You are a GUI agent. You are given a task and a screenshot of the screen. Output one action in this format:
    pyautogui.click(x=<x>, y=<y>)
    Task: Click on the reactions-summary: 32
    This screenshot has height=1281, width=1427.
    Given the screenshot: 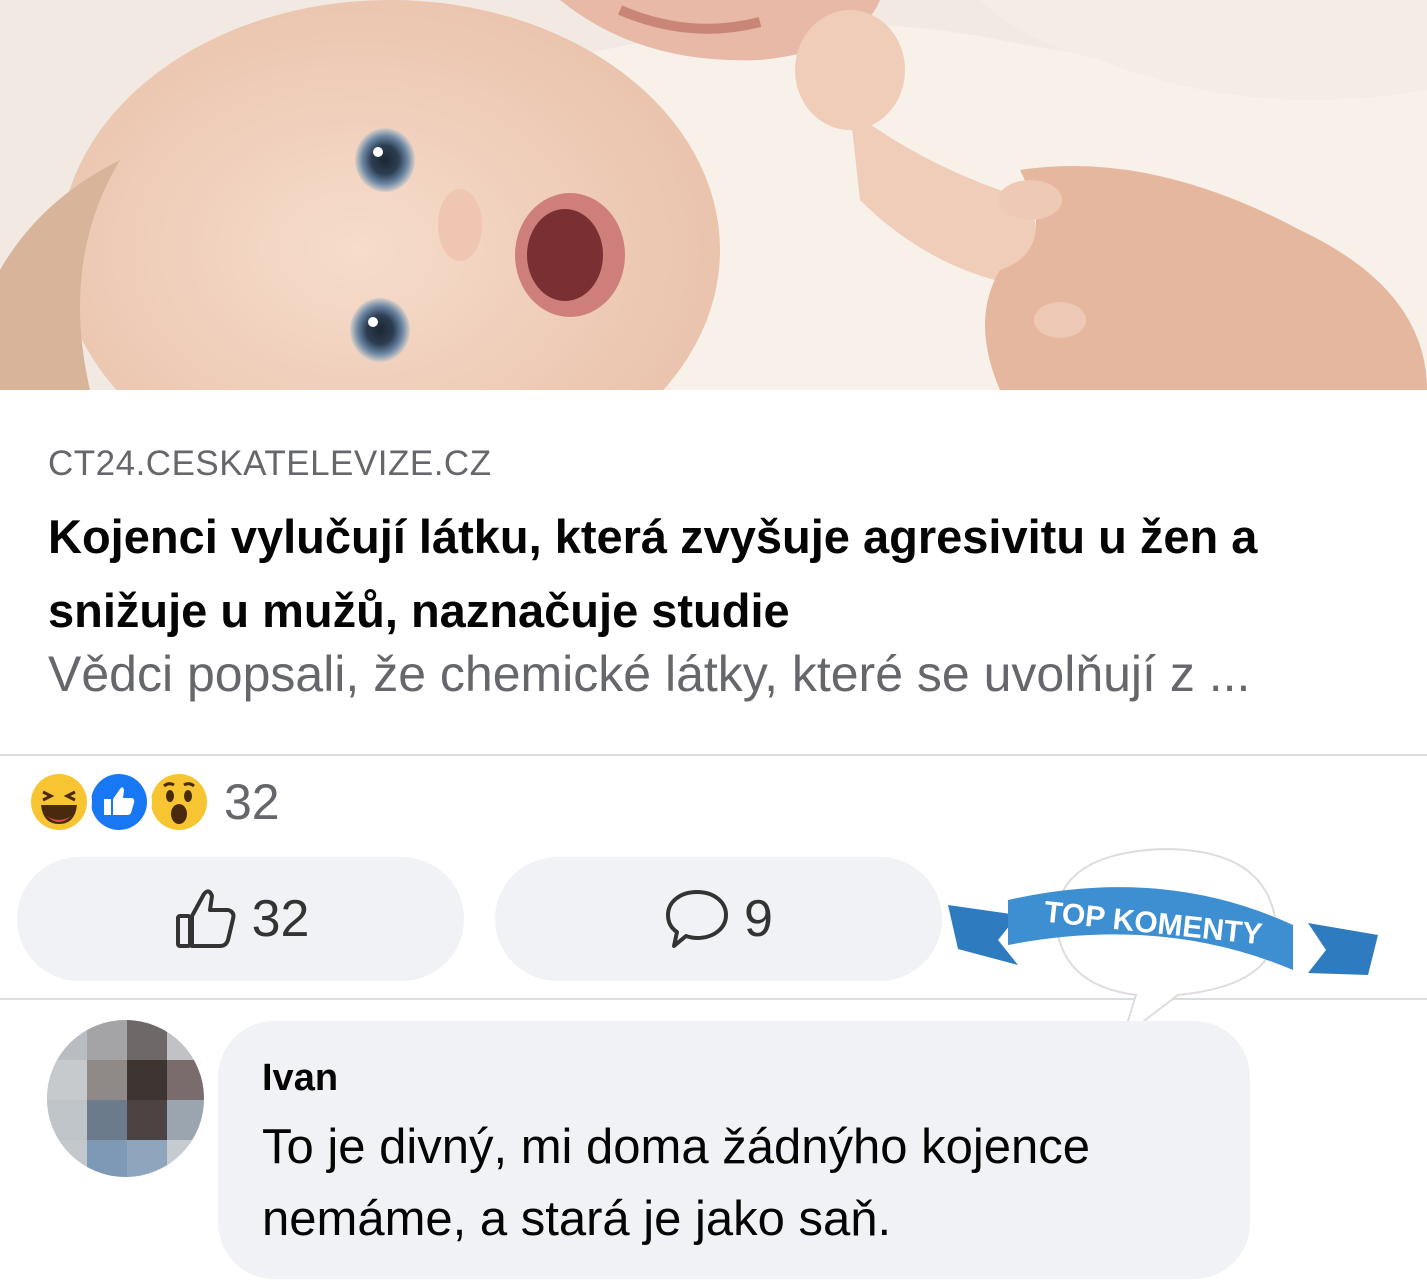 What is the action you would take?
    pyautogui.click(x=153, y=802)
    